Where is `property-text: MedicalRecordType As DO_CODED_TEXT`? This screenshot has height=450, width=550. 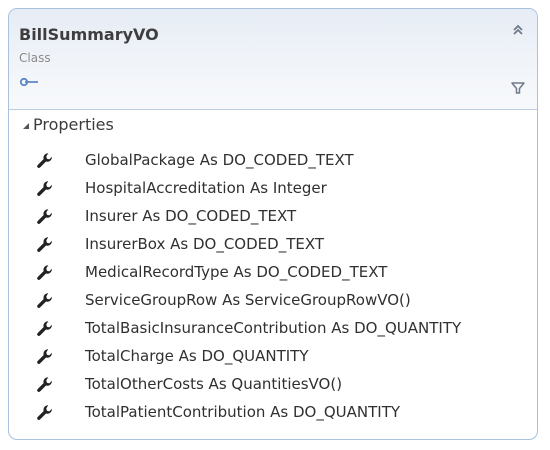 property-text: MedicalRecordType As DO_CODED_TEXT is located at coordinates (236, 272).